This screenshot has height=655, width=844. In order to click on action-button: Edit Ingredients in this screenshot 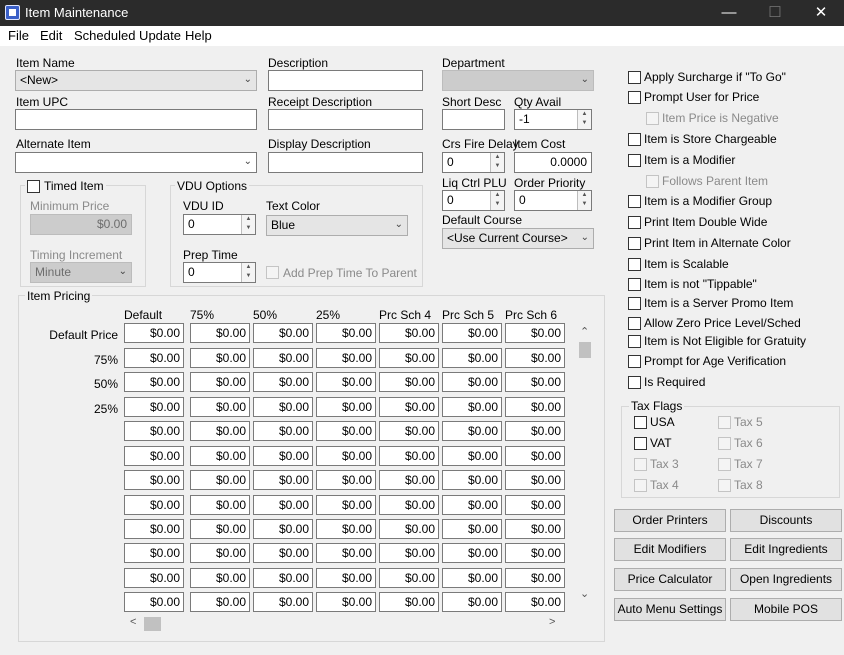, I will do `click(786, 549)`.